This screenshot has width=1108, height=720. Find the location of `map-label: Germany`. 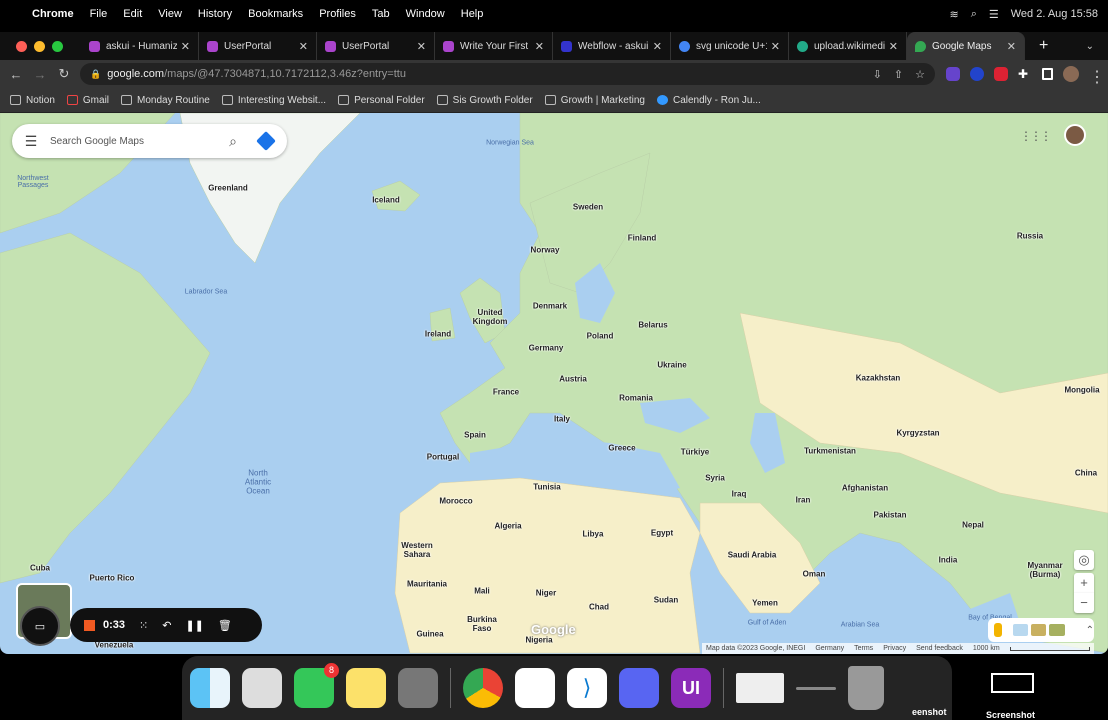

map-label: Germany is located at coordinates (546, 348).